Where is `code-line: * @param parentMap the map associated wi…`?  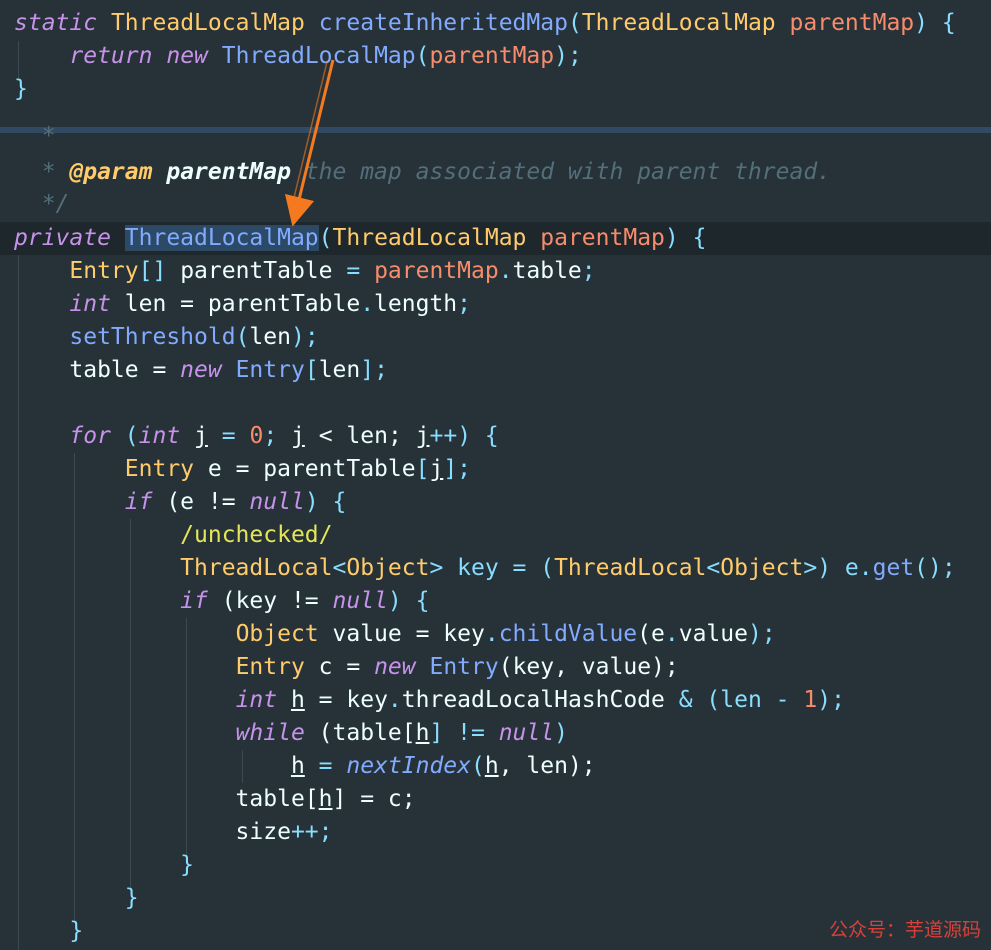
code-line: * @param parentMap the map associated wi… is located at coordinates (423, 172).